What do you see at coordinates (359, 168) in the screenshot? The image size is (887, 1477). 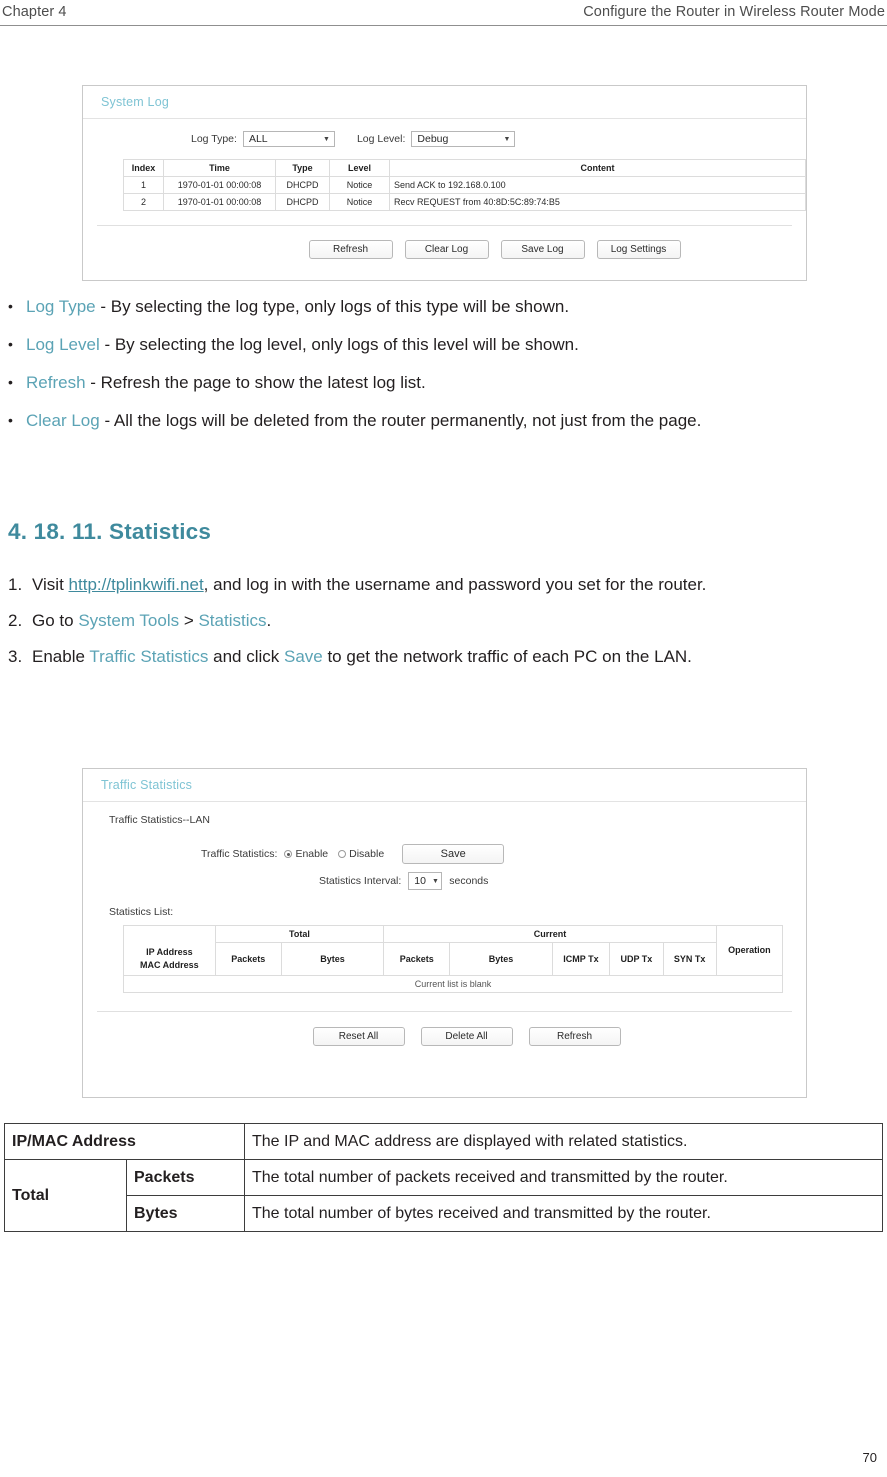 I see `col-level: Level` at bounding box center [359, 168].